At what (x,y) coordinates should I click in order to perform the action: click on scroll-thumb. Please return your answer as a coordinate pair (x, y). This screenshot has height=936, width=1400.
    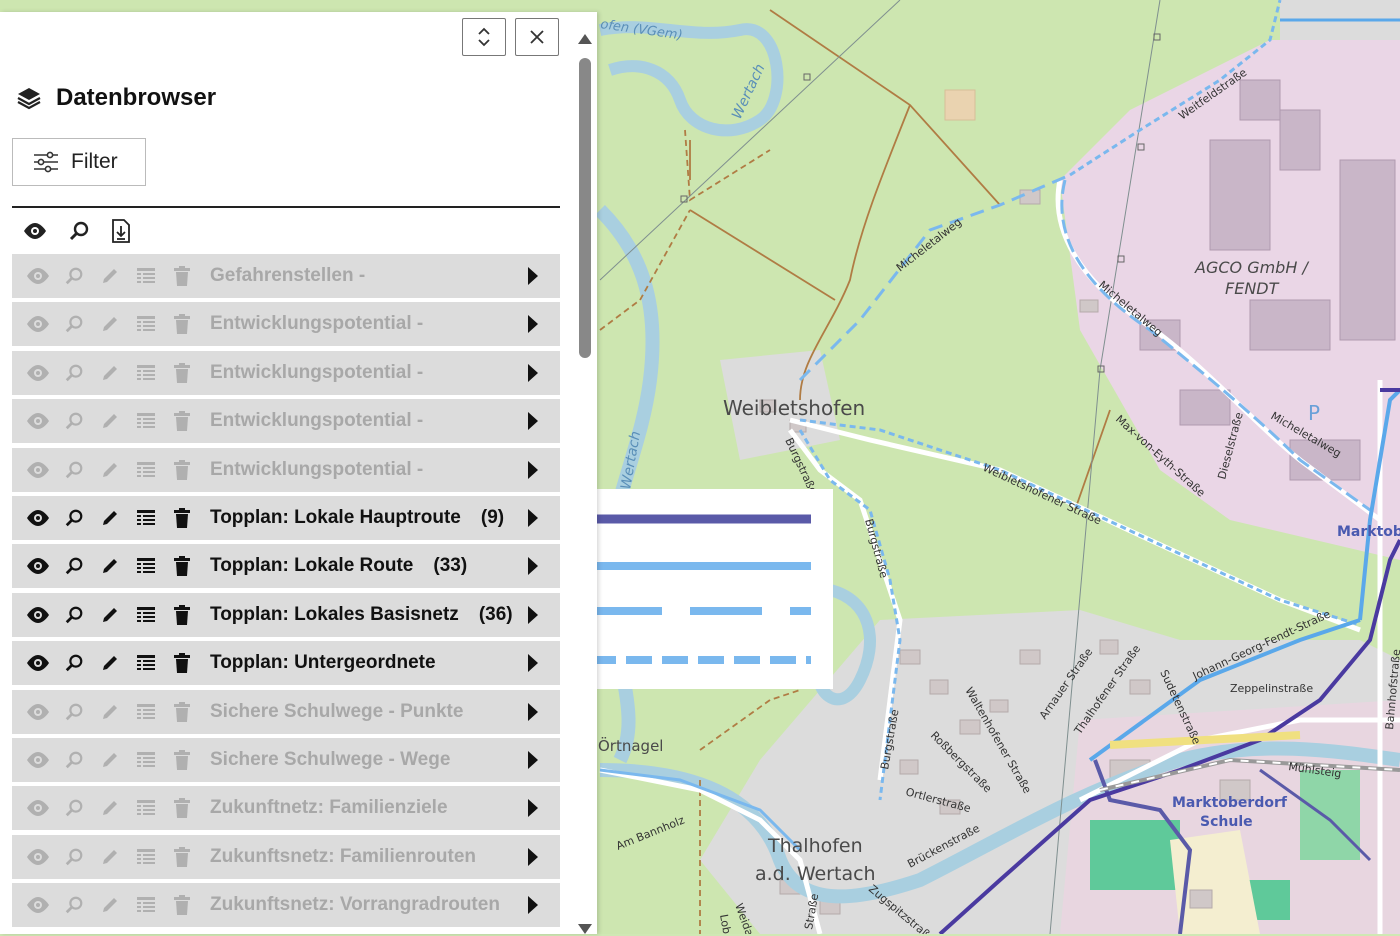
    Looking at the image, I should click on (585, 208).